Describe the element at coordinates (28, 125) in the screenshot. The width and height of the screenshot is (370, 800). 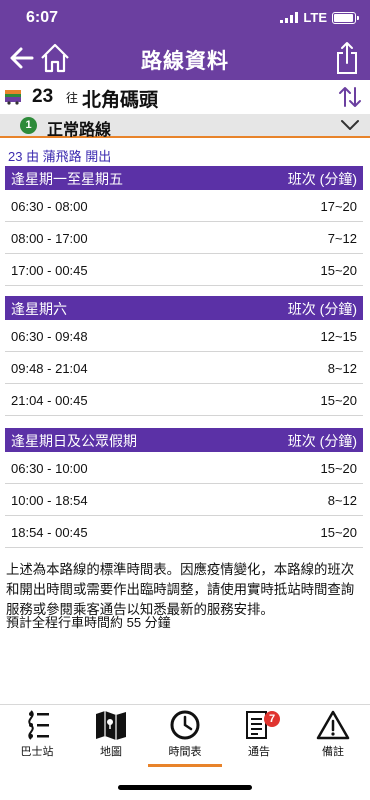
I see `variant-badge: 1` at that location.